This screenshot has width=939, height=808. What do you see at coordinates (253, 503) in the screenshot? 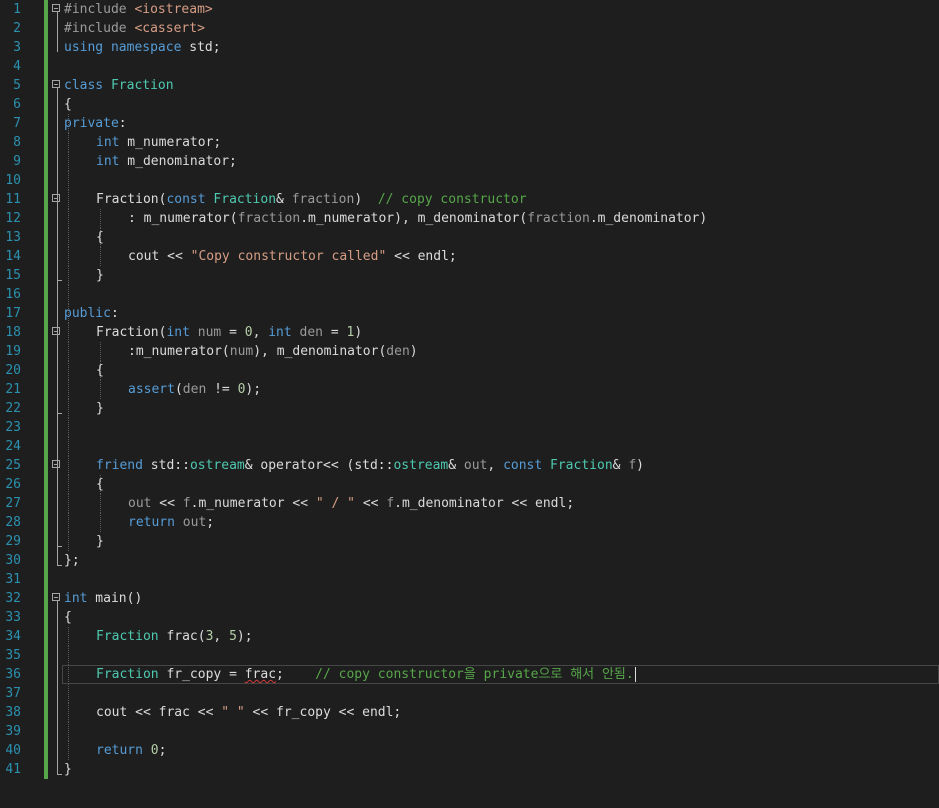
I see `code-token: .m_numerator <<` at bounding box center [253, 503].